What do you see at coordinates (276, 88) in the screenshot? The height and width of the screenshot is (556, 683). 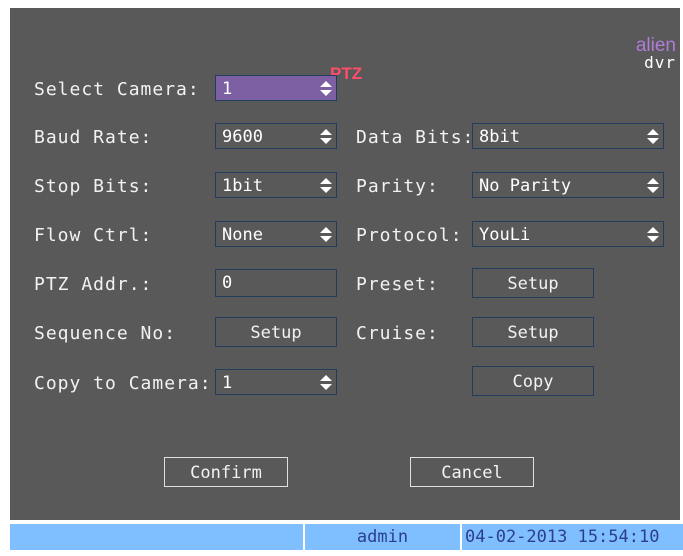 I see `select-camera-select: 1` at bounding box center [276, 88].